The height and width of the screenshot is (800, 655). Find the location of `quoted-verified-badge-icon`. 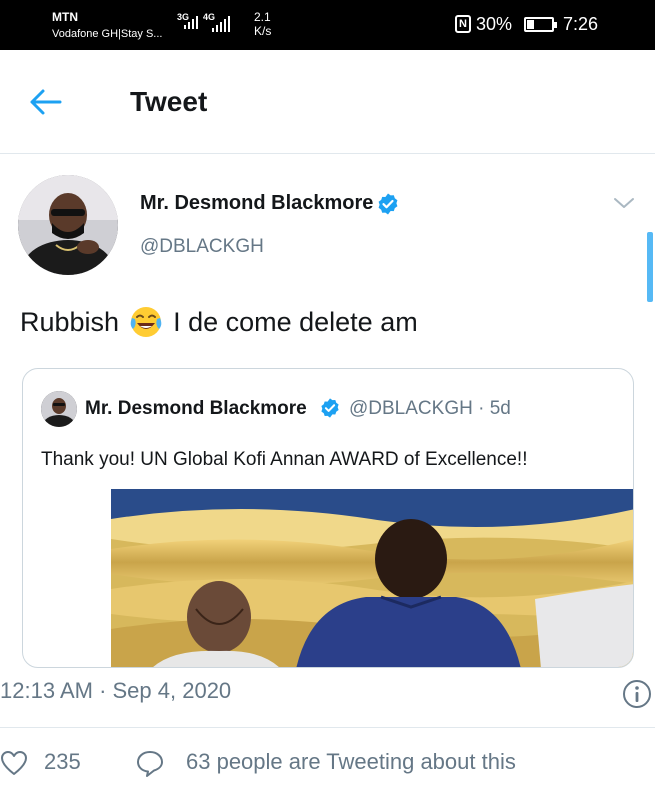

quoted-verified-badge-icon is located at coordinates (330, 408).